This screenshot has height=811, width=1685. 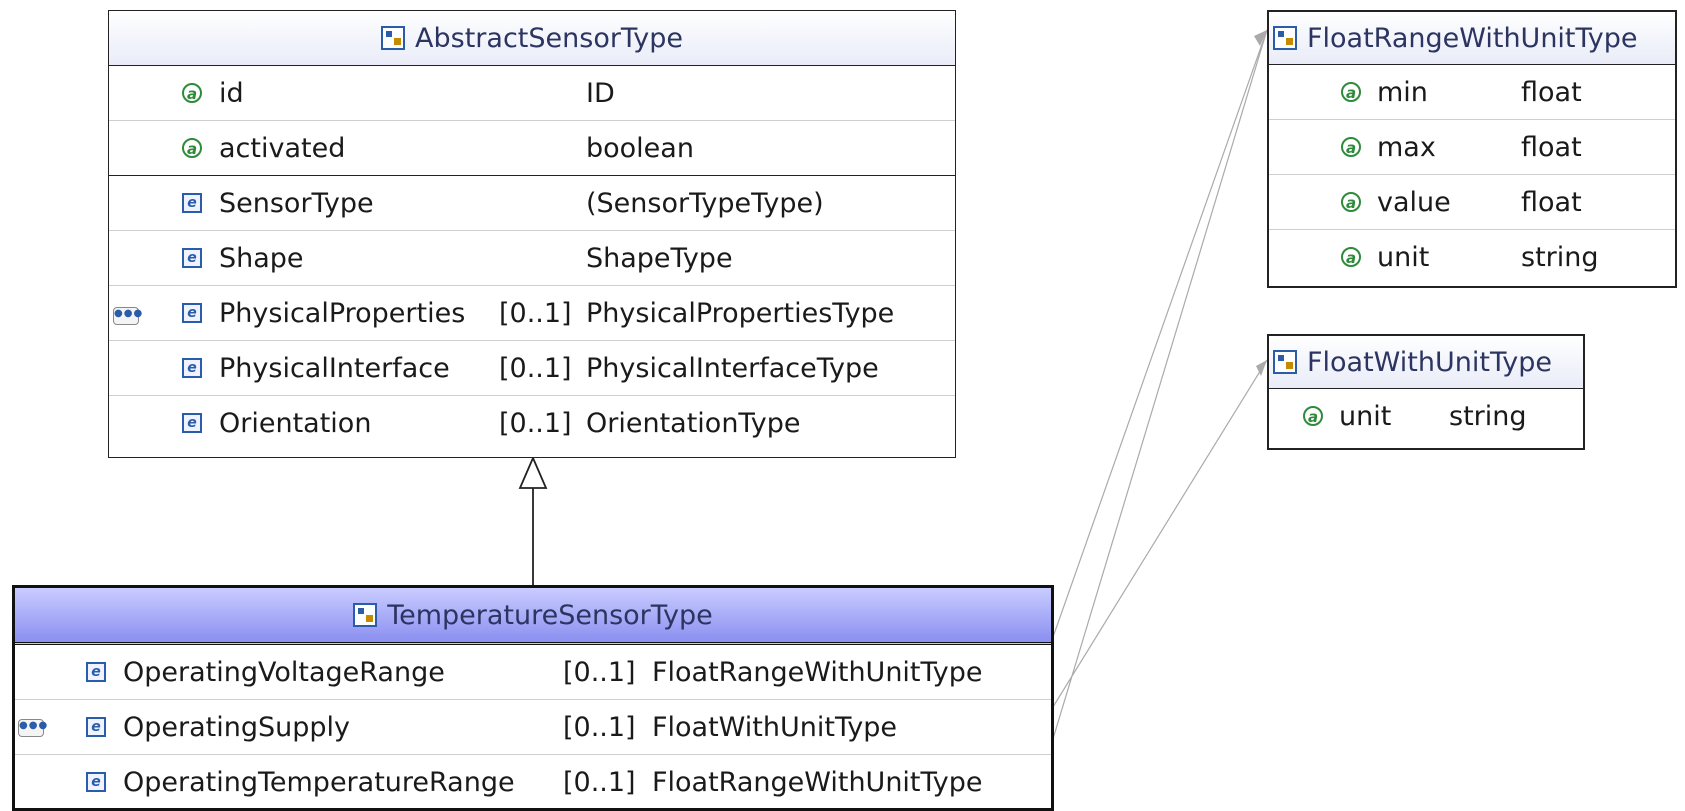 I want to click on attribute-row: a value float, so click(x=1472, y=202).